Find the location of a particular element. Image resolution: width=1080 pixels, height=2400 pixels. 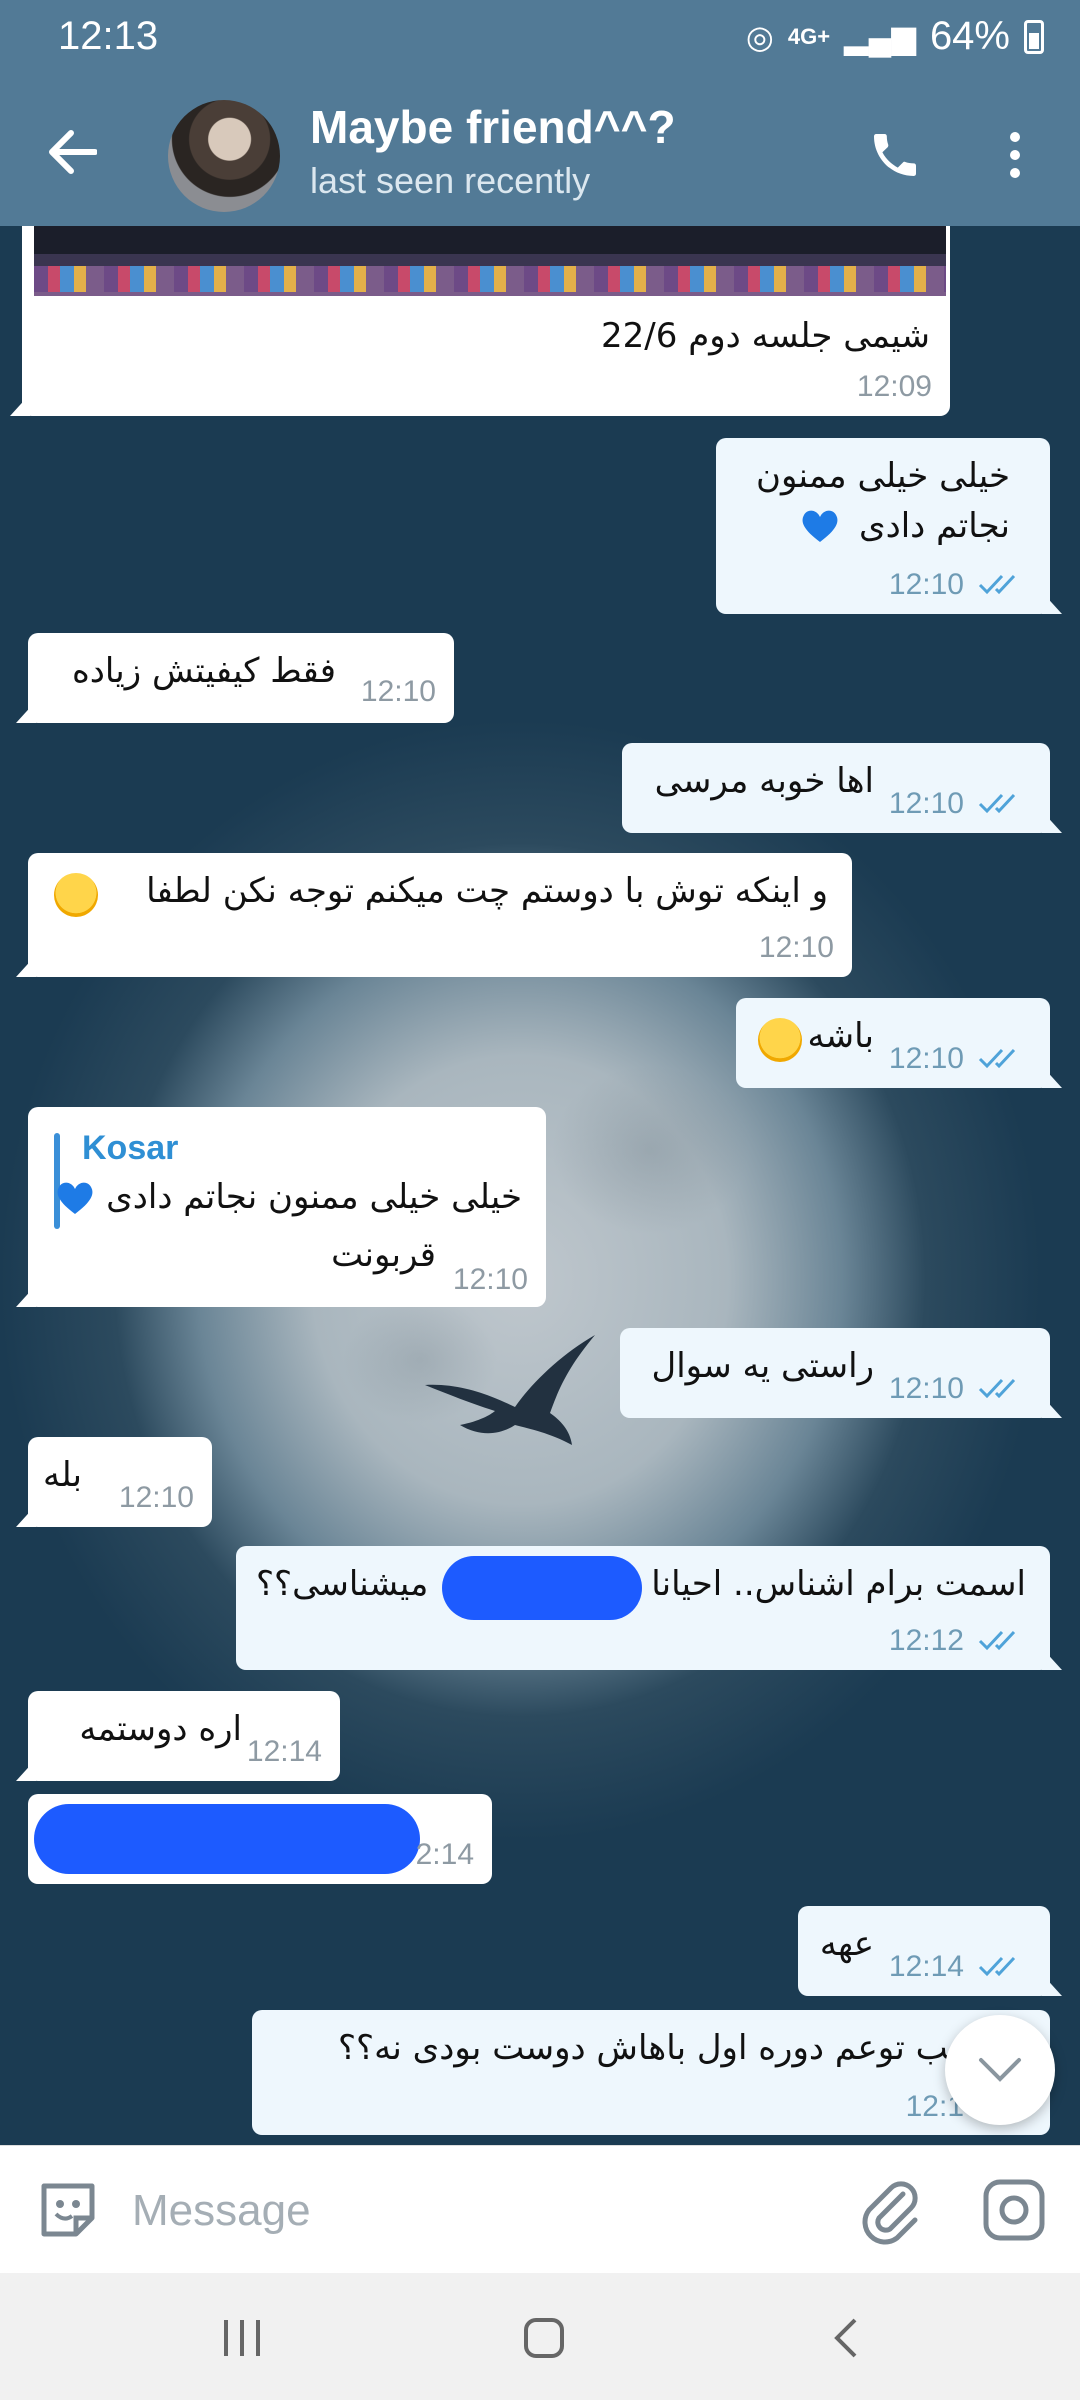

message-bubble-outgoing: باشه 12:10 is located at coordinates (899, 1043).